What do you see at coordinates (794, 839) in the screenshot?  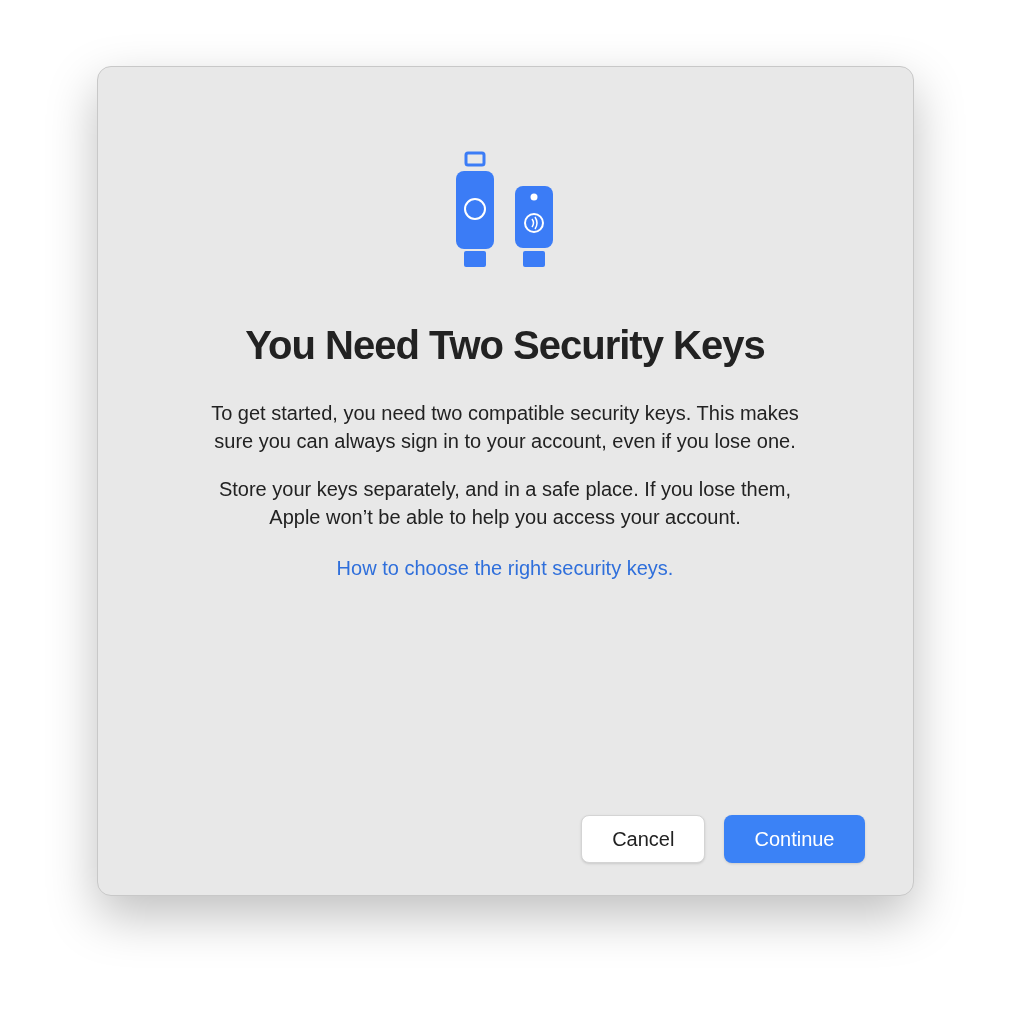 I see `continue-button: Continue` at bounding box center [794, 839].